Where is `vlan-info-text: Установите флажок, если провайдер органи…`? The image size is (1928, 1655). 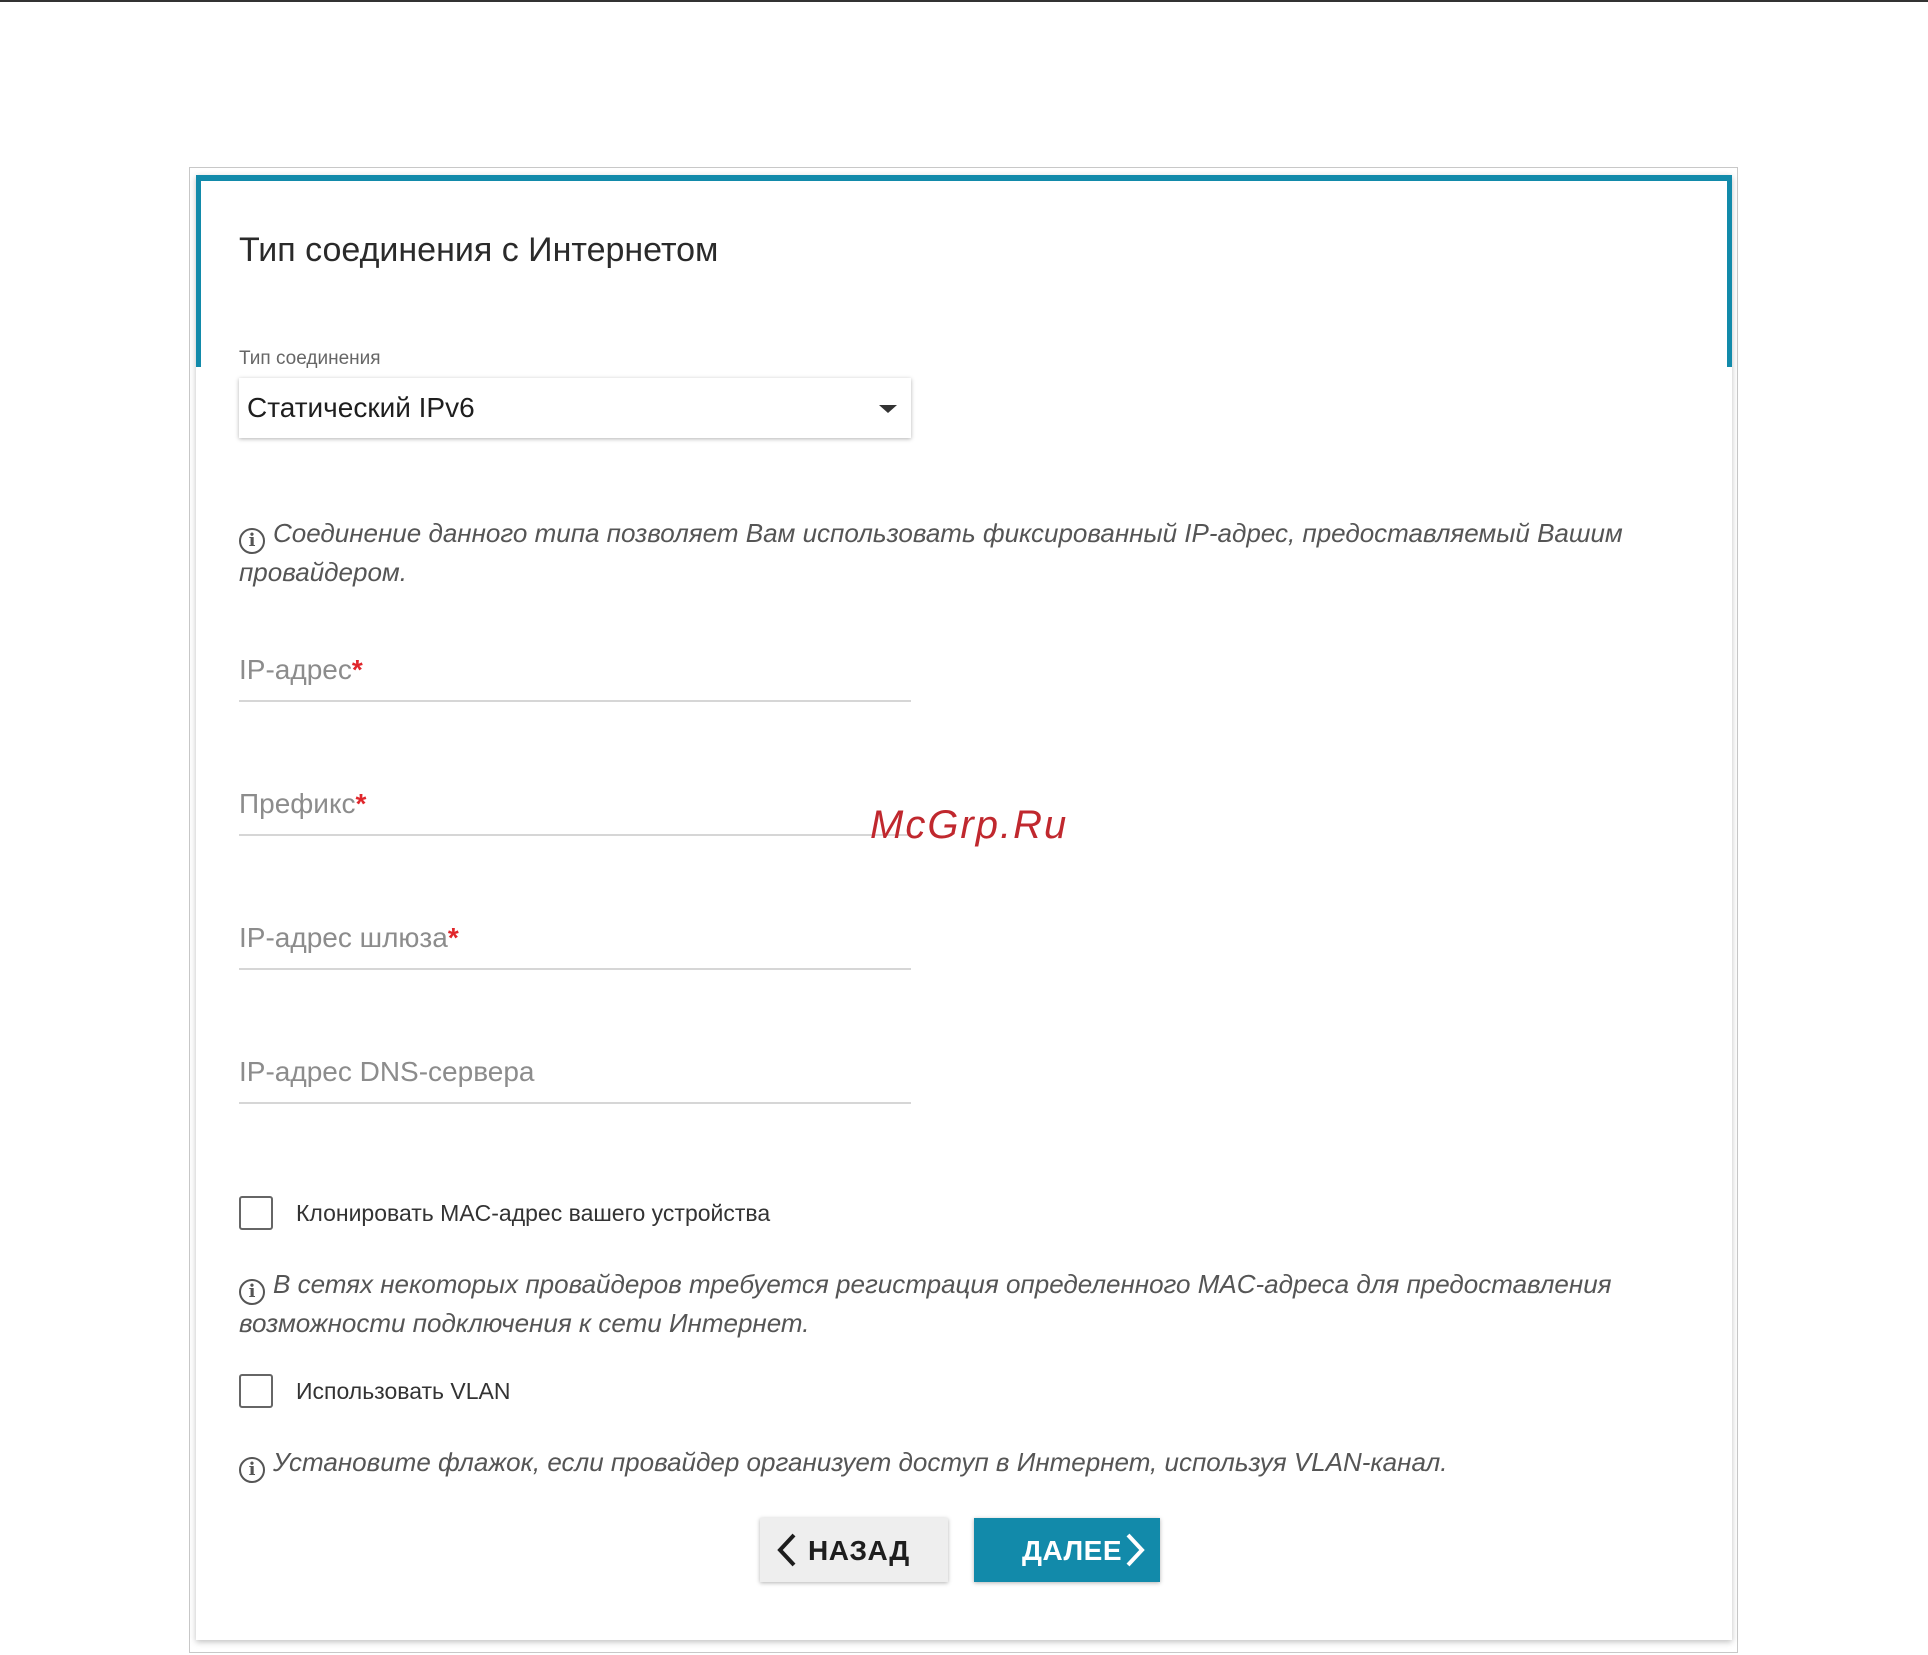
vlan-info-text: Установите флажок, если провайдер органи… is located at coordinates (860, 1462).